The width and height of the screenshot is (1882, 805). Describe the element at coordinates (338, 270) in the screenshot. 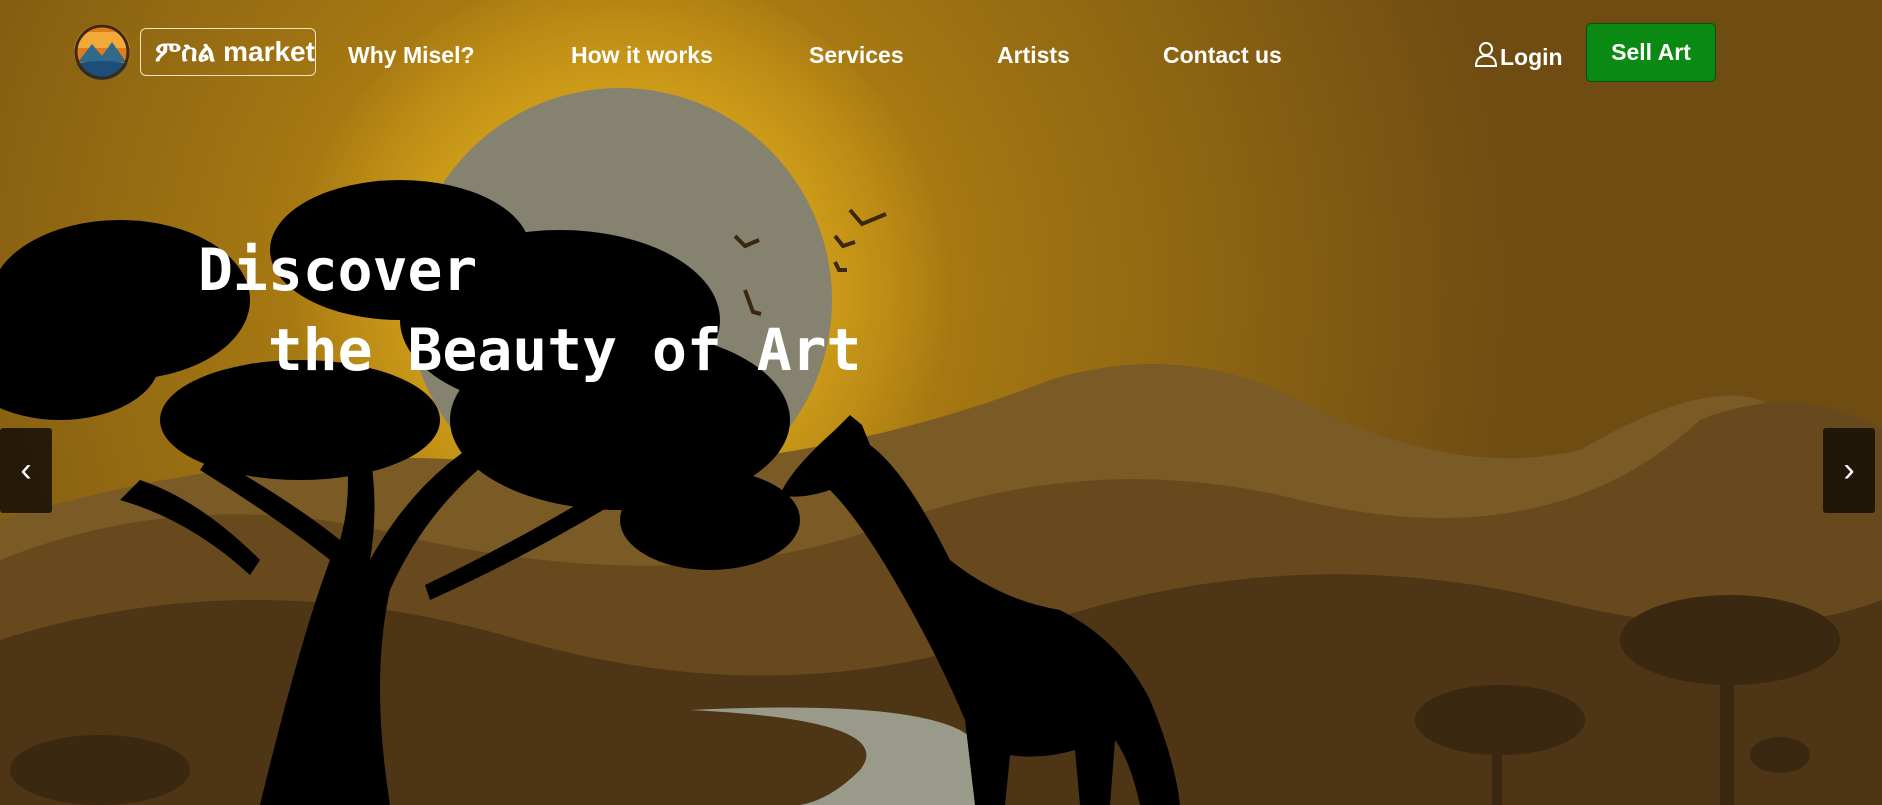

I see `hero-headline-line1: Discover` at that location.